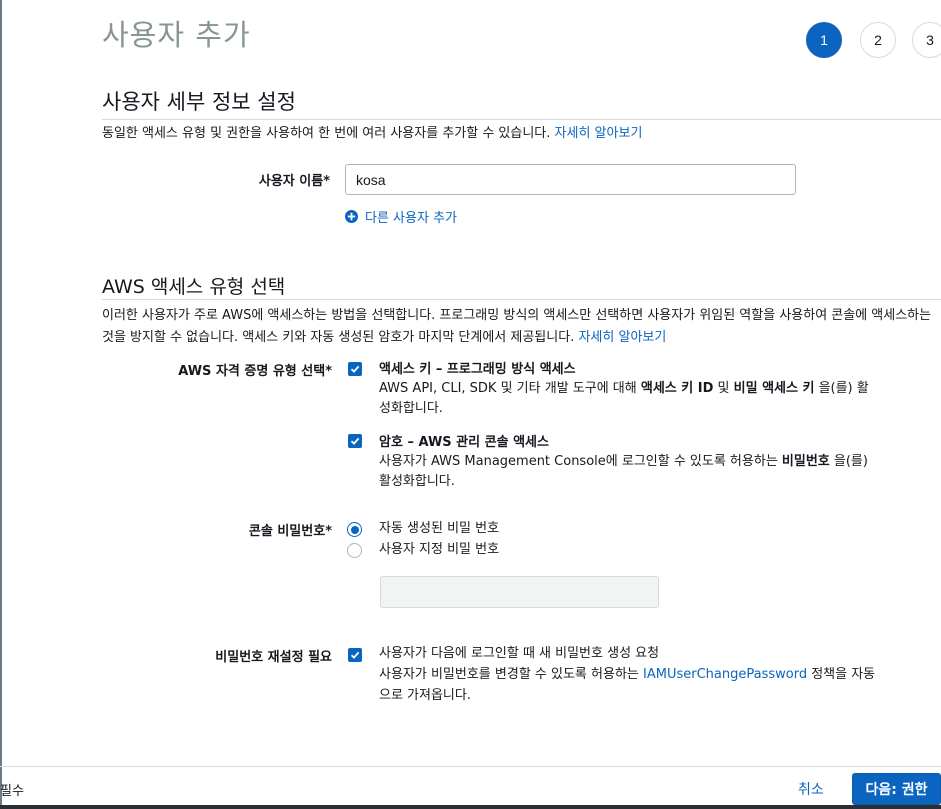 The image size is (941, 809). What do you see at coordinates (521, 299) in the screenshot?
I see `access-divider` at bounding box center [521, 299].